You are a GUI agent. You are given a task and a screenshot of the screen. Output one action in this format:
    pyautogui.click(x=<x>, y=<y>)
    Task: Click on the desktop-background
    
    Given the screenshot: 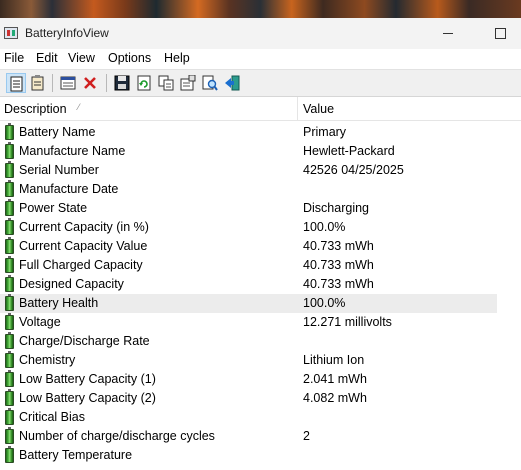 What is the action you would take?
    pyautogui.click(x=260, y=9)
    